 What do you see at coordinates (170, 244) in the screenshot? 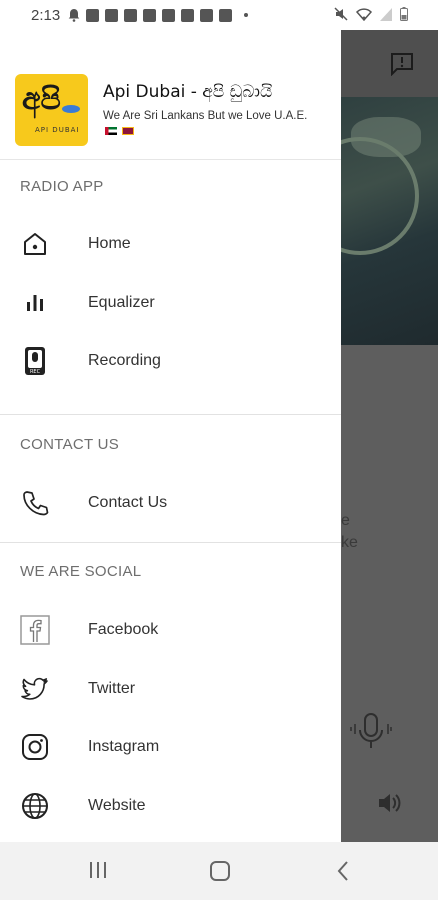
I see `menu-item-home: Home` at bounding box center [170, 244].